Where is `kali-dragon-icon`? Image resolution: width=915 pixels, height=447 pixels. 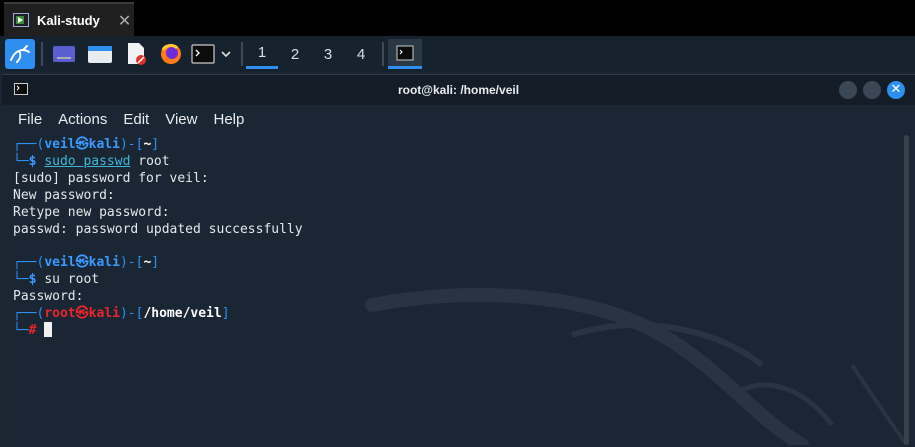
kali-dragon-icon is located at coordinates (20, 54).